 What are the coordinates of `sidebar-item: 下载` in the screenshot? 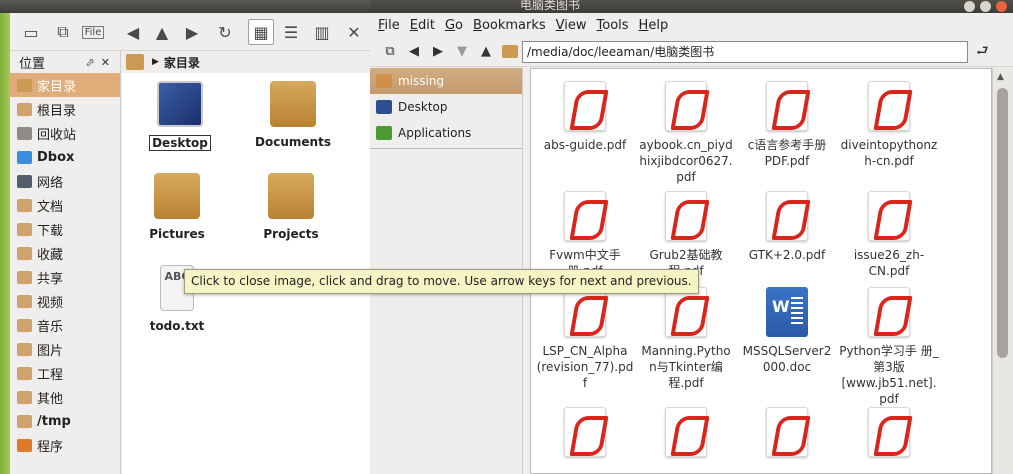 It's located at (65, 229).